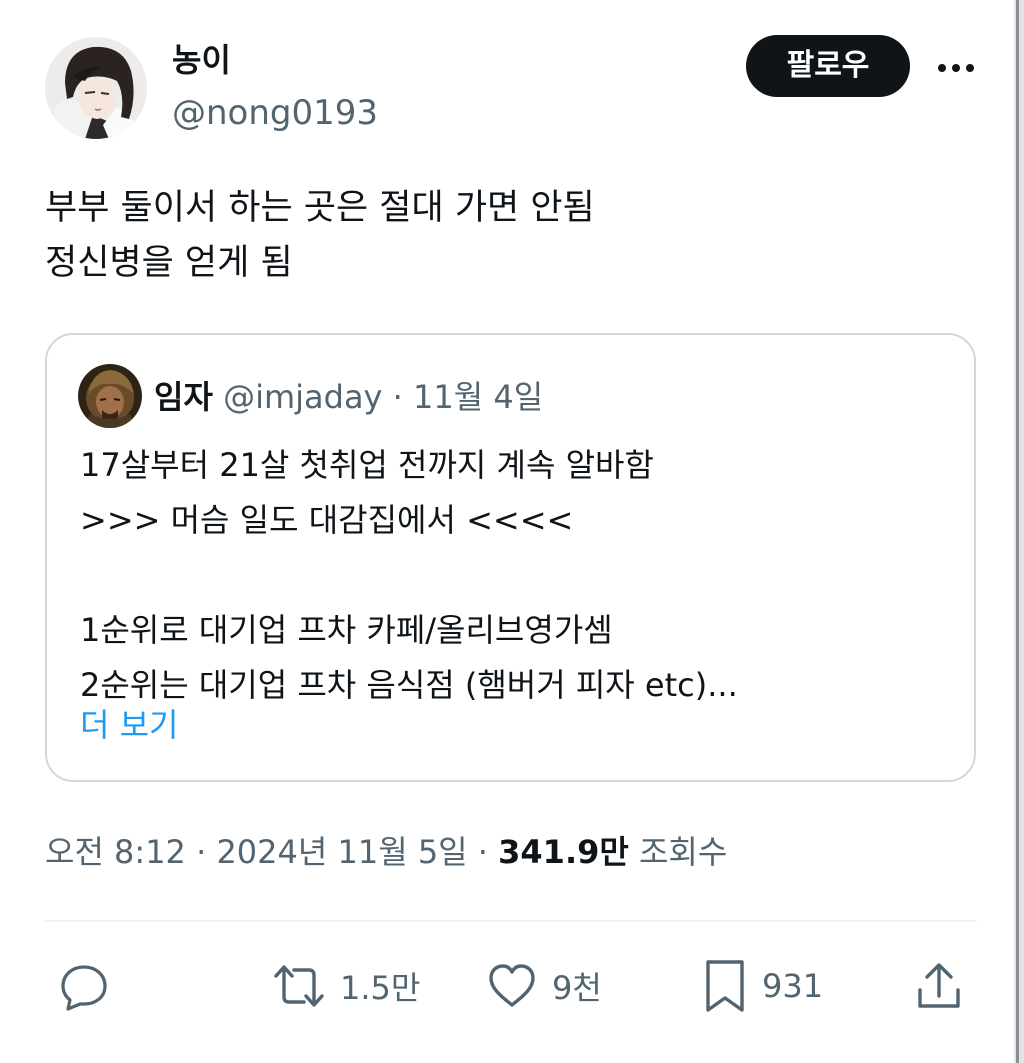 Image resolution: width=1024 pixels, height=1063 pixels. Describe the element at coordinates (577, 988) in the screenshot. I see `like-count: 9천` at that location.